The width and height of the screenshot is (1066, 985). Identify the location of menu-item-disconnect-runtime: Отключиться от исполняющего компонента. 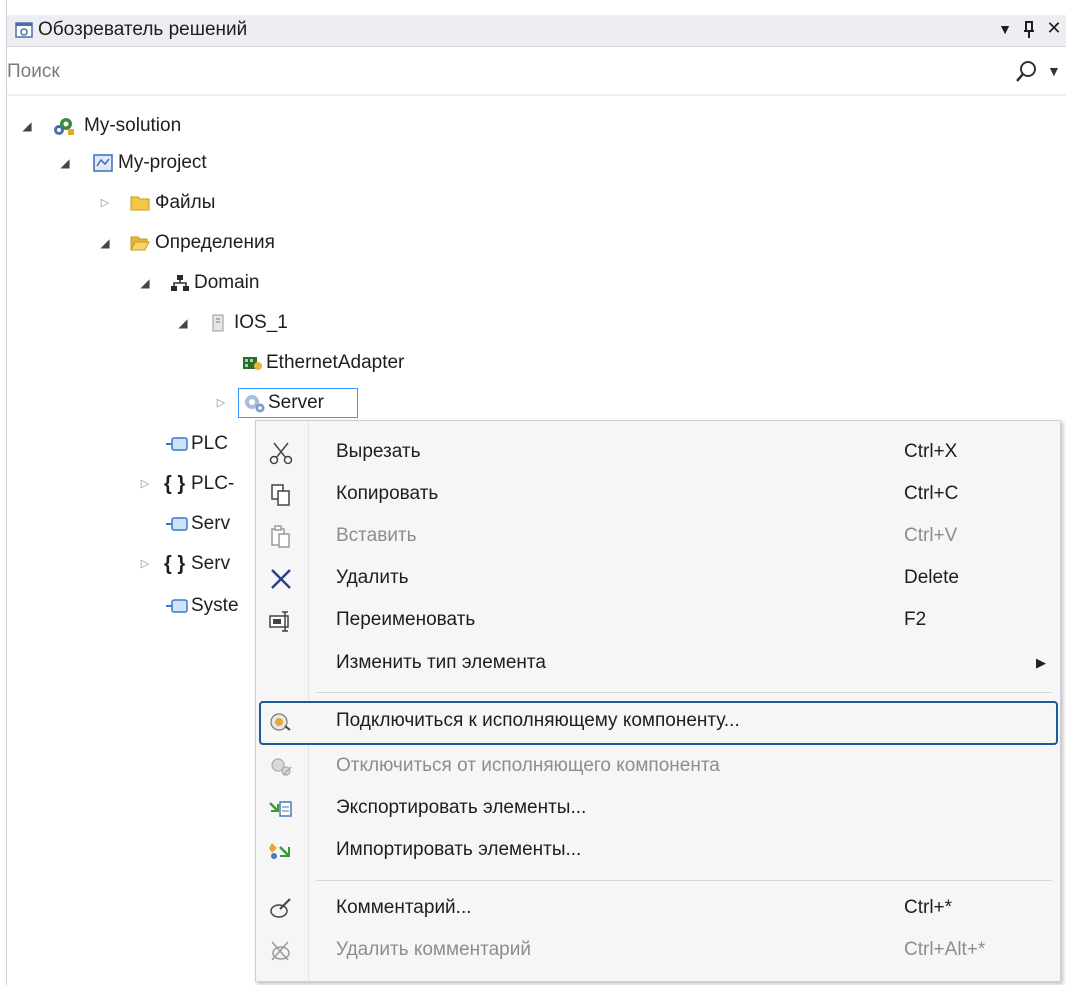
(658, 767).